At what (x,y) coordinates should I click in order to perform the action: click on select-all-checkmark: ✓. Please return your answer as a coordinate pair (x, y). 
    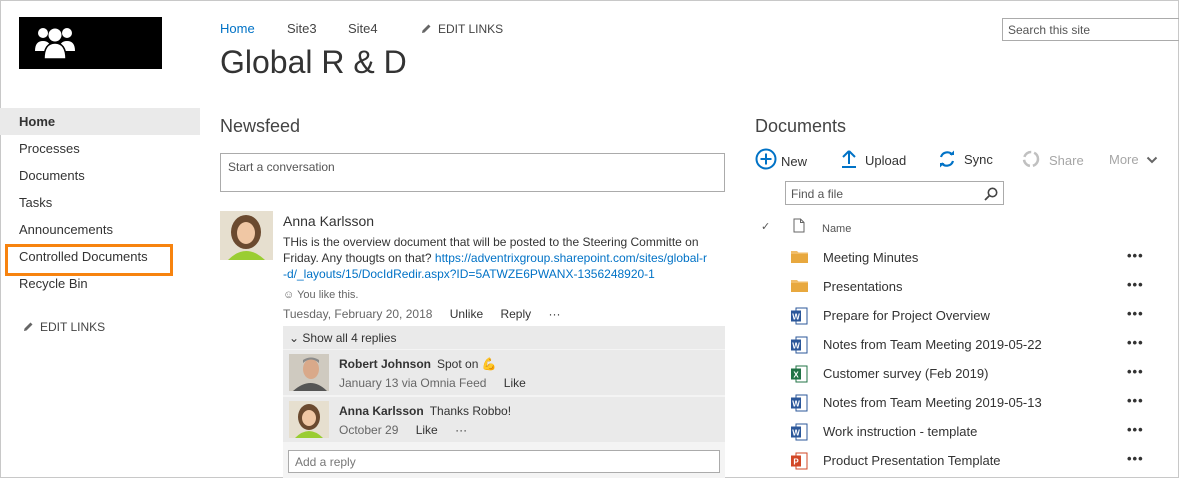
    Looking at the image, I should click on (765, 226).